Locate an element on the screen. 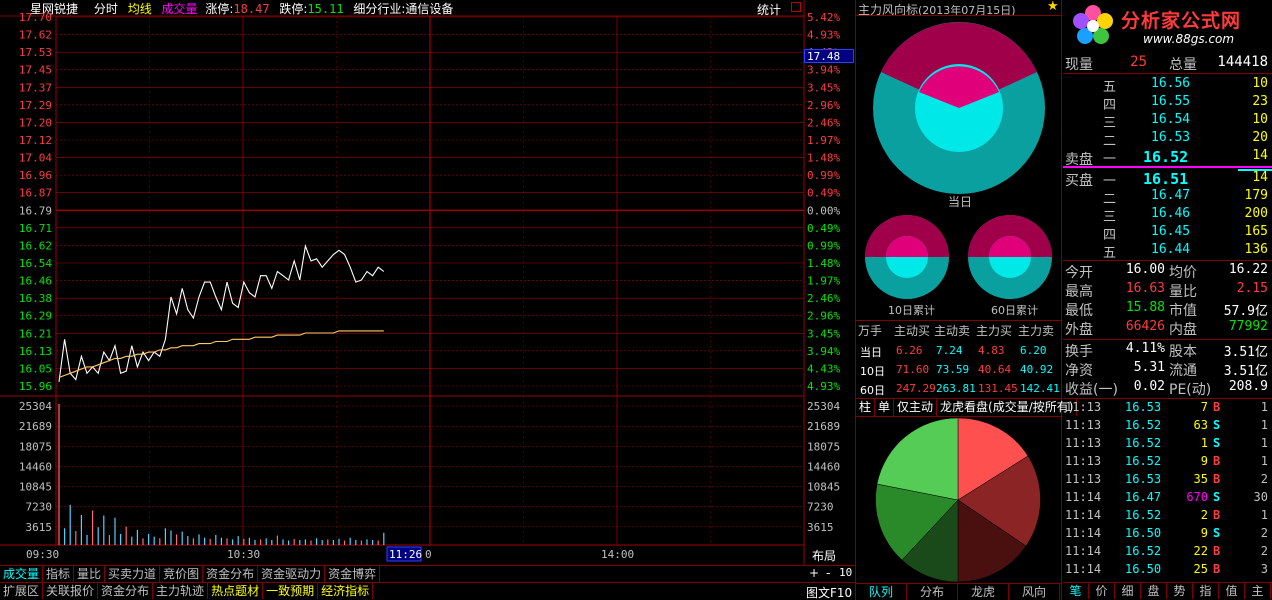 This screenshot has width=1272, height=600. tick-n: 1 is located at coordinates (1264, 425).